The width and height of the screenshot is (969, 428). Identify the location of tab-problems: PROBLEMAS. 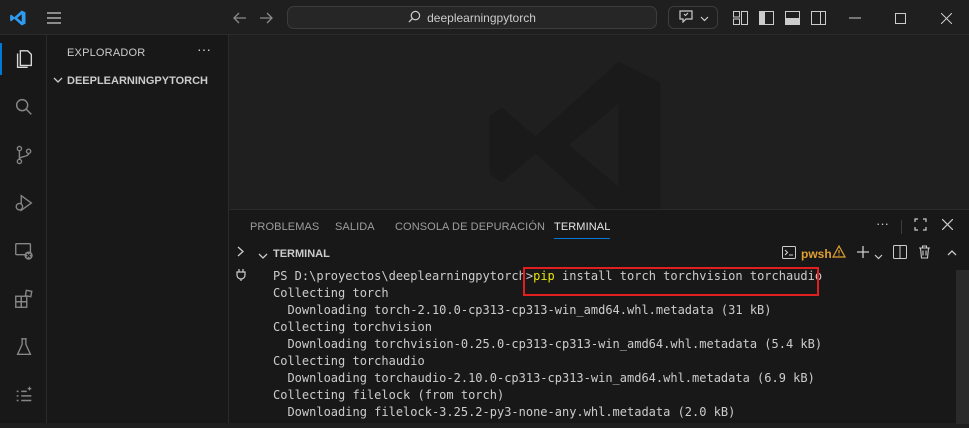
(284, 227).